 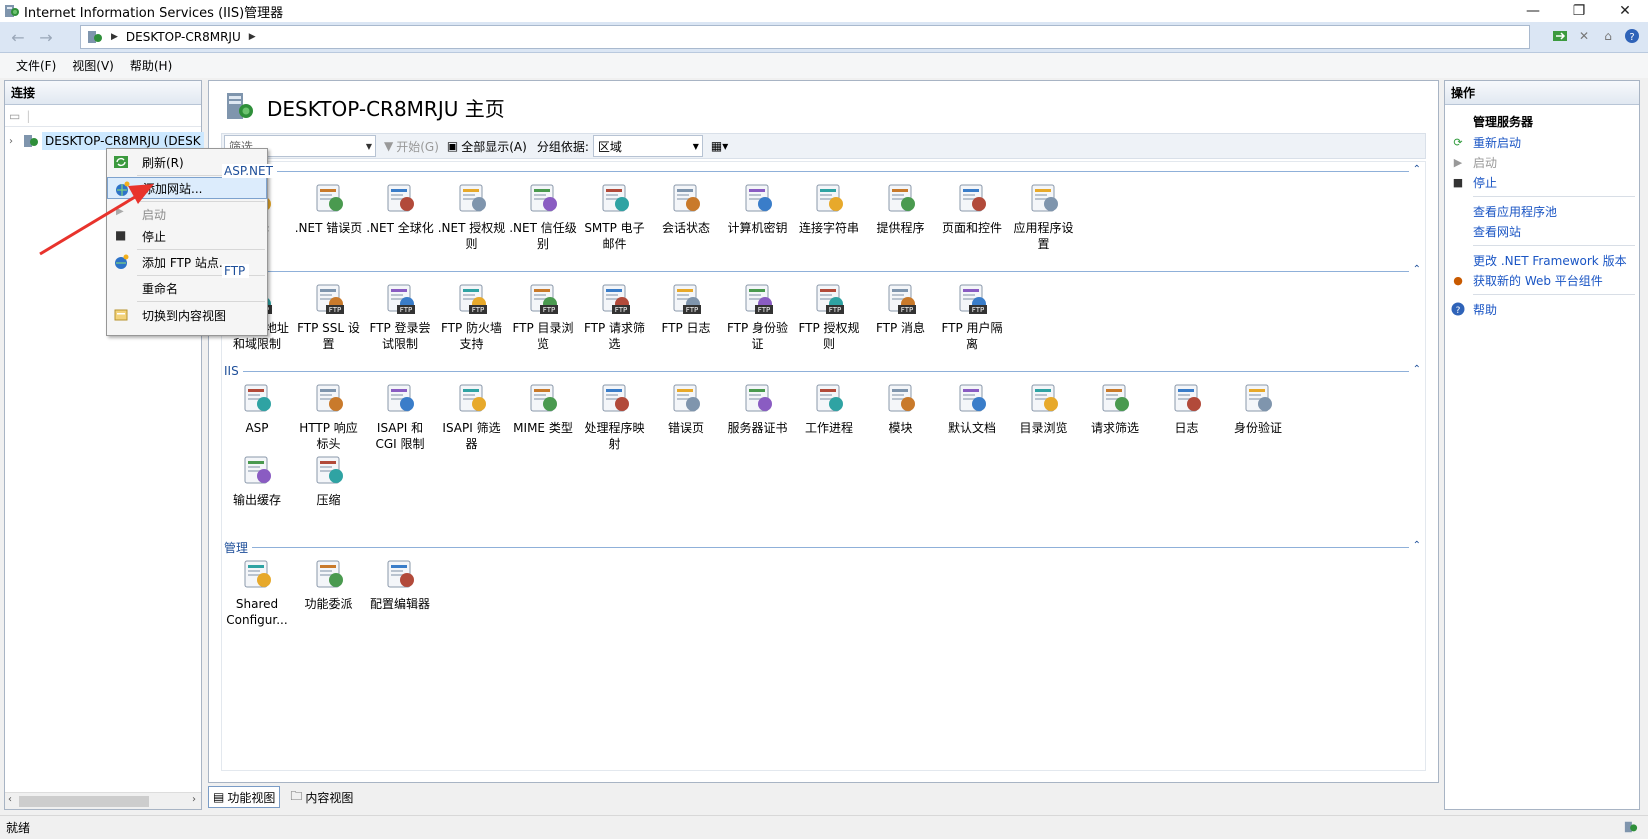 What do you see at coordinates (84, 801) in the screenshot?
I see `scrollbar-thumb` at bounding box center [84, 801].